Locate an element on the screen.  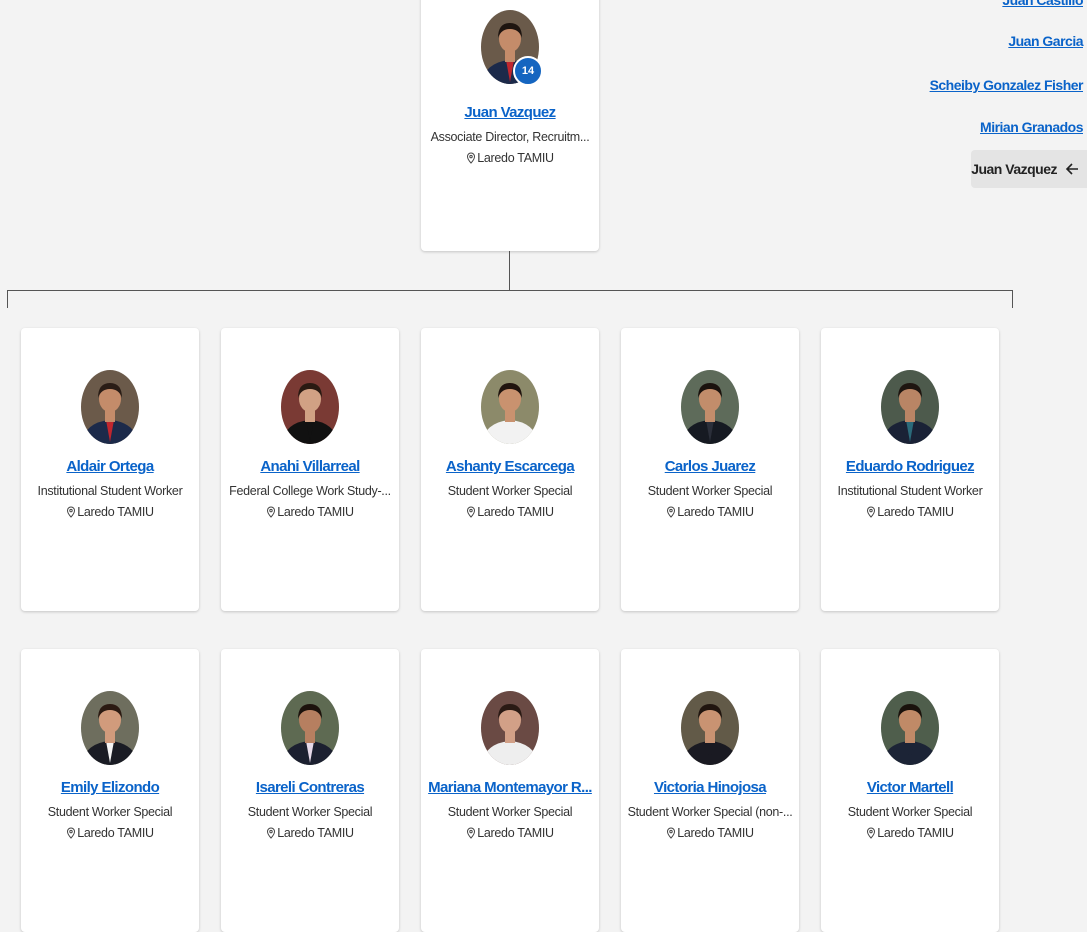
breadcrumb-link: Juan Garcia is located at coordinates (1045, 41).